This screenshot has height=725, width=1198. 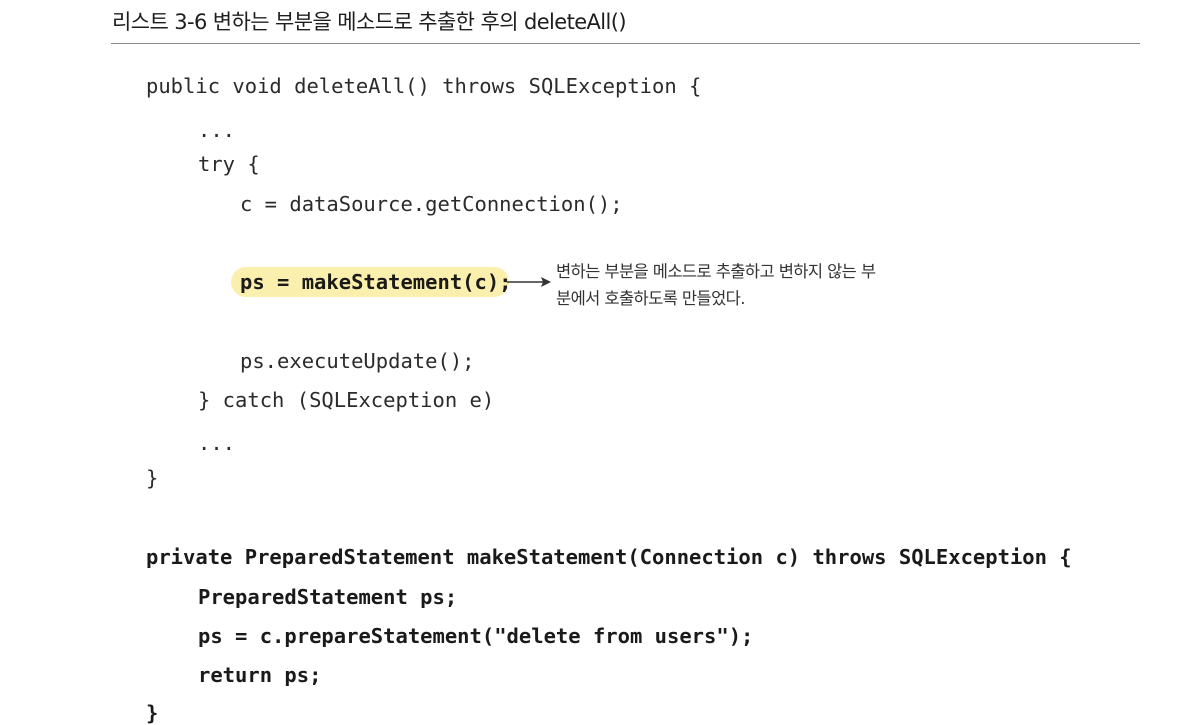 What do you see at coordinates (625, 43) in the screenshot?
I see `title-divider` at bounding box center [625, 43].